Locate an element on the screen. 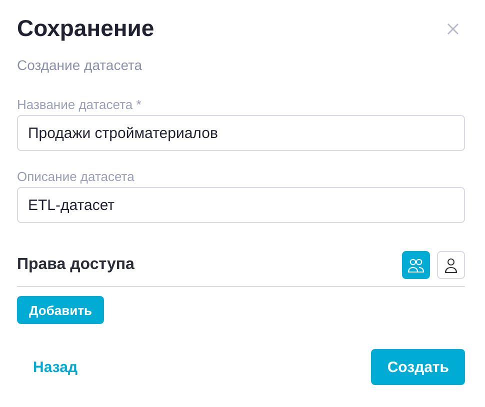  group-toggle is located at coordinates (416, 265).